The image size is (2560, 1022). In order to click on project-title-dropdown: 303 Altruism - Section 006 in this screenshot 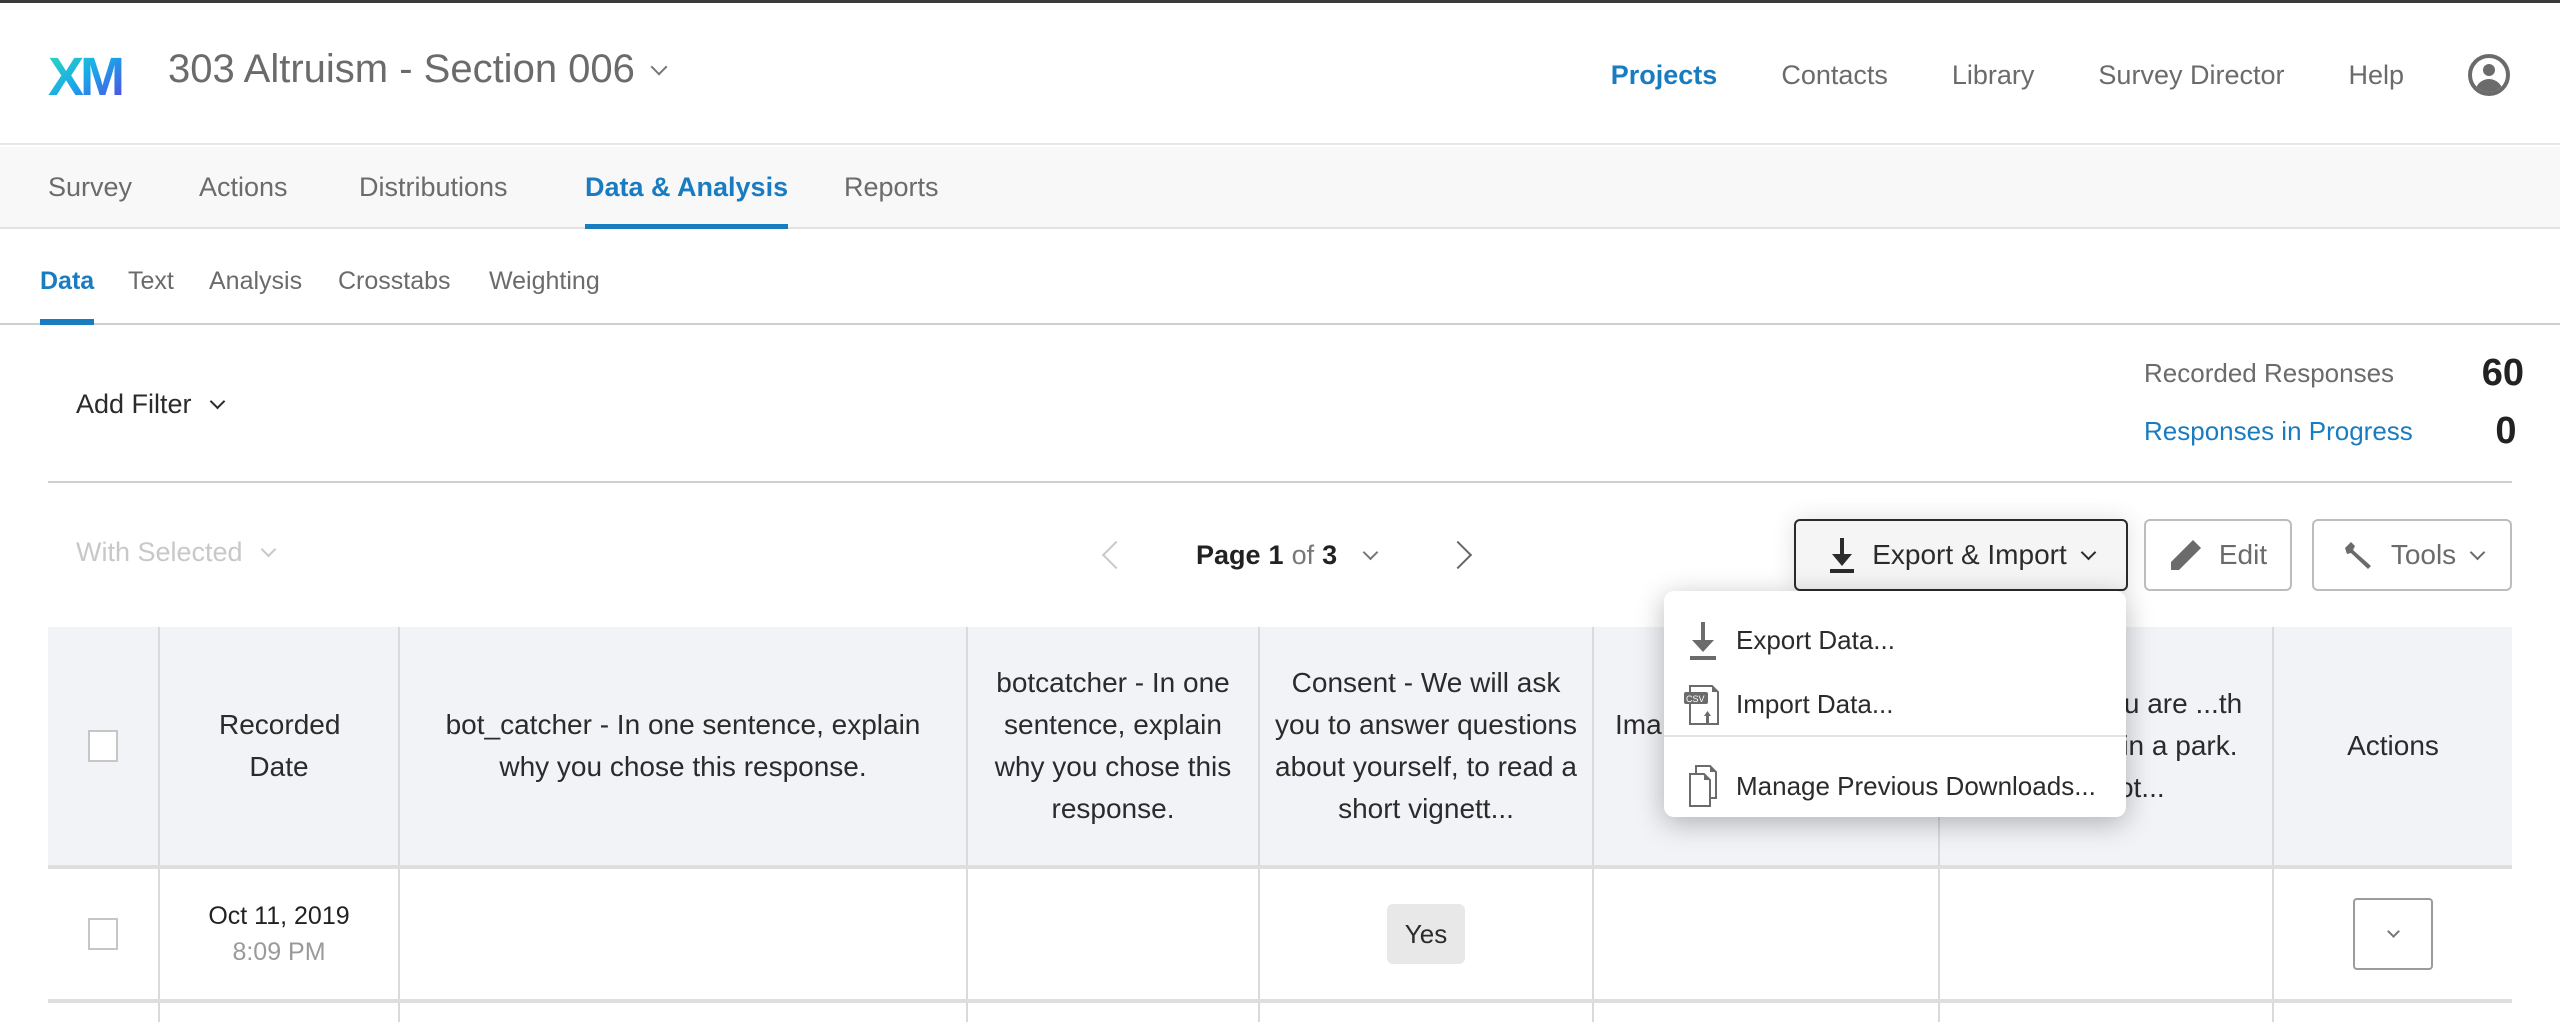, I will do `click(418, 69)`.